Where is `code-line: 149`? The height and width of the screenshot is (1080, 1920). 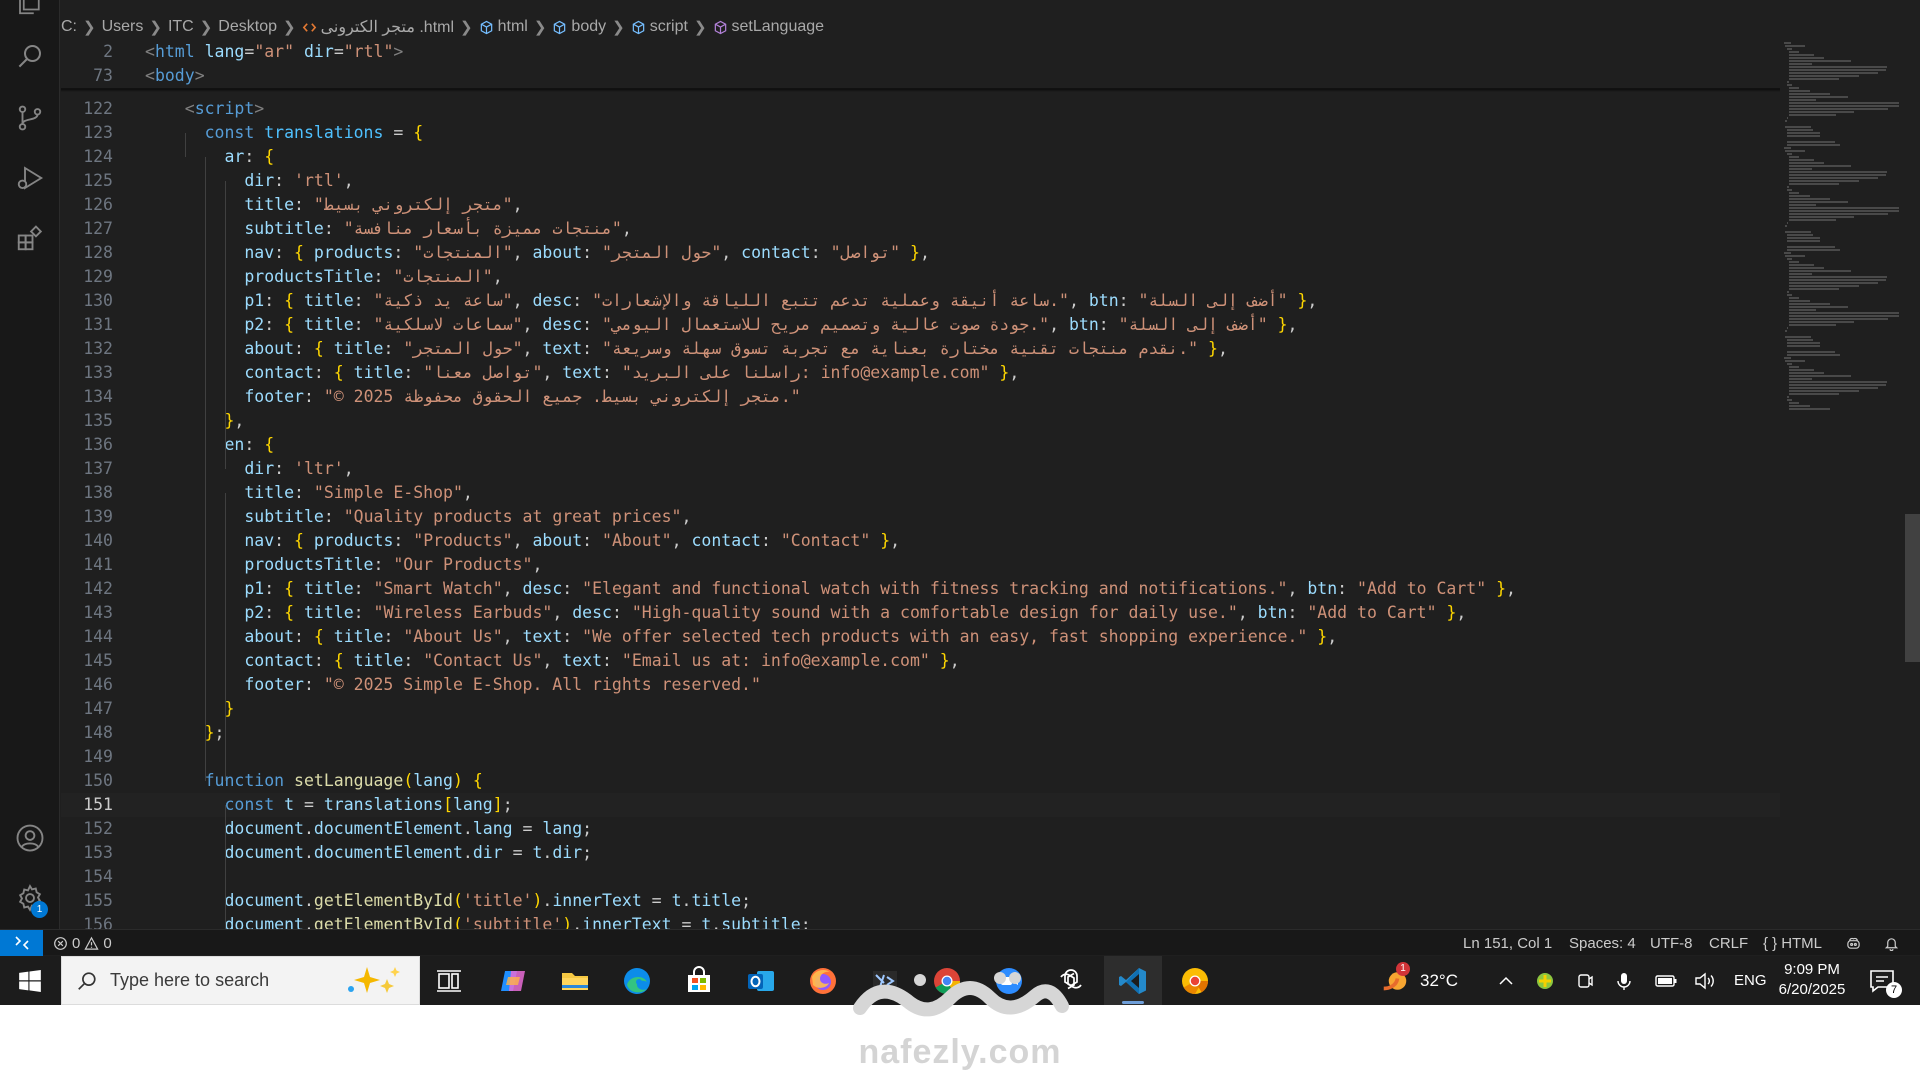
code-line: 149 is located at coordinates (920, 757).